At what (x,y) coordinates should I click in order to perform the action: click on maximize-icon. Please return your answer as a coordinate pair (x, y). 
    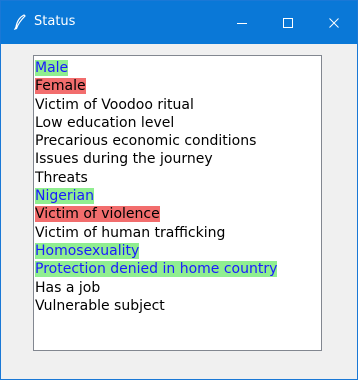
    Looking at the image, I should click on (288, 22).